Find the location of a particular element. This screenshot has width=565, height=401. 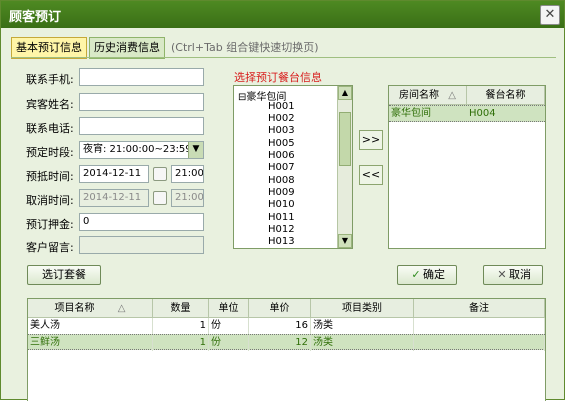

close-button: ✕ is located at coordinates (550, 15).